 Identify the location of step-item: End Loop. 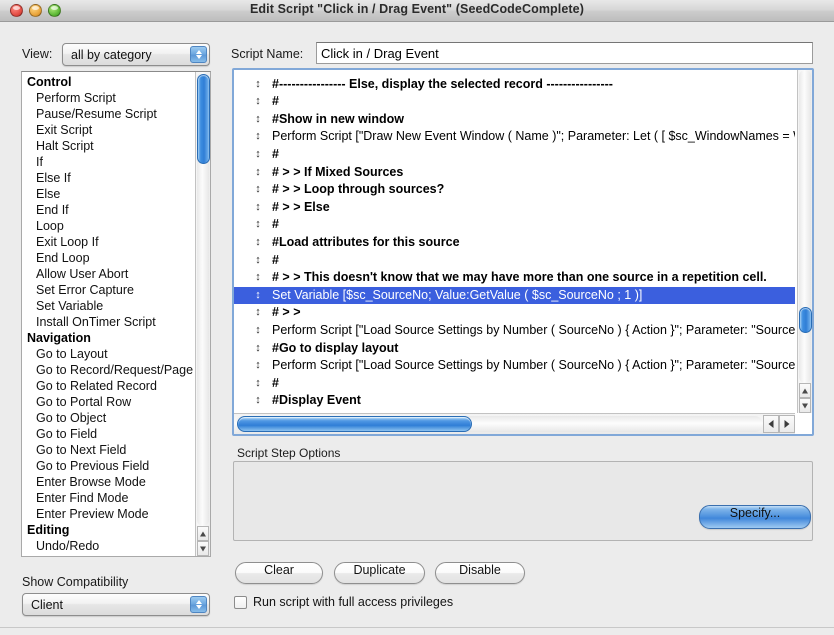
(109, 258).